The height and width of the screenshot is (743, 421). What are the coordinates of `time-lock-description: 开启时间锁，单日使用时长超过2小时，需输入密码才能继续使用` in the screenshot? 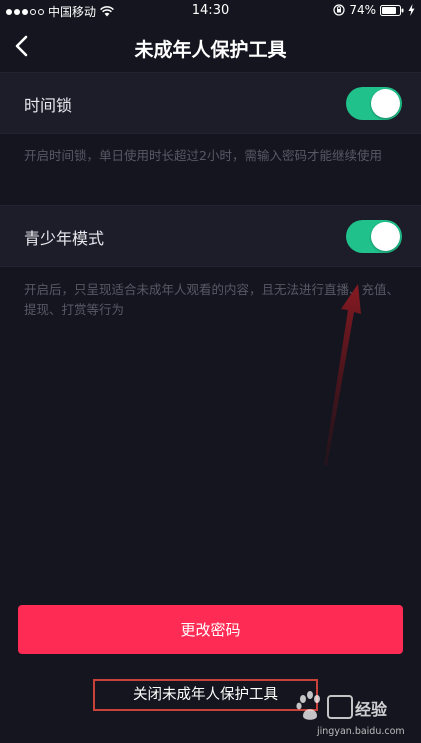 It's located at (203, 155).